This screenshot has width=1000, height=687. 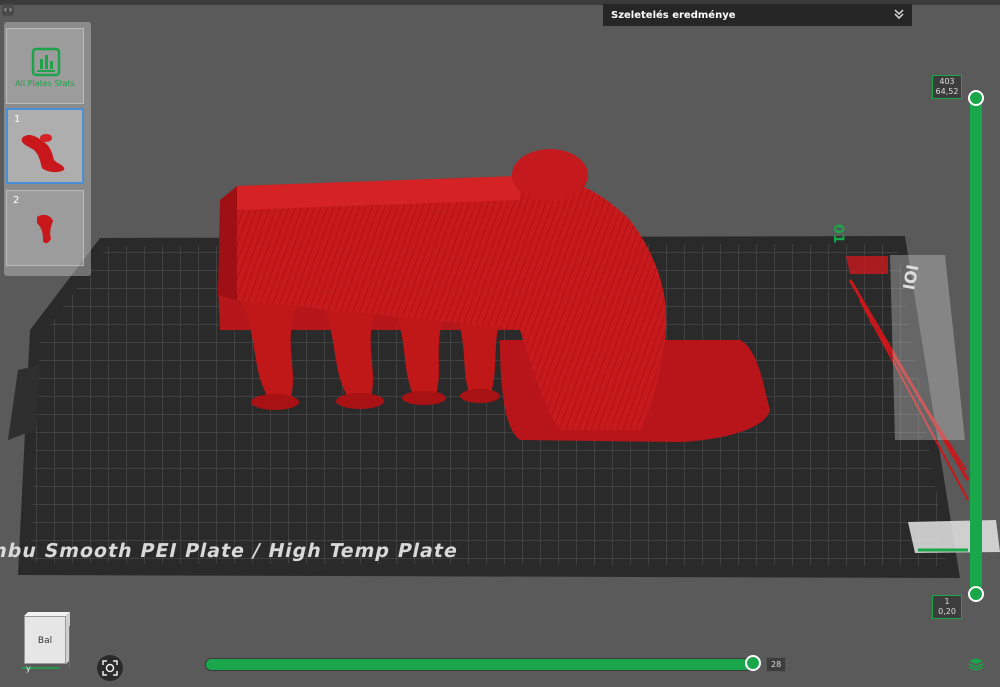 What do you see at coordinates (45, 83) in the screenshot?
I see `all-plates-stats-label: All Plates Stats` at bounding box center [45, 83].